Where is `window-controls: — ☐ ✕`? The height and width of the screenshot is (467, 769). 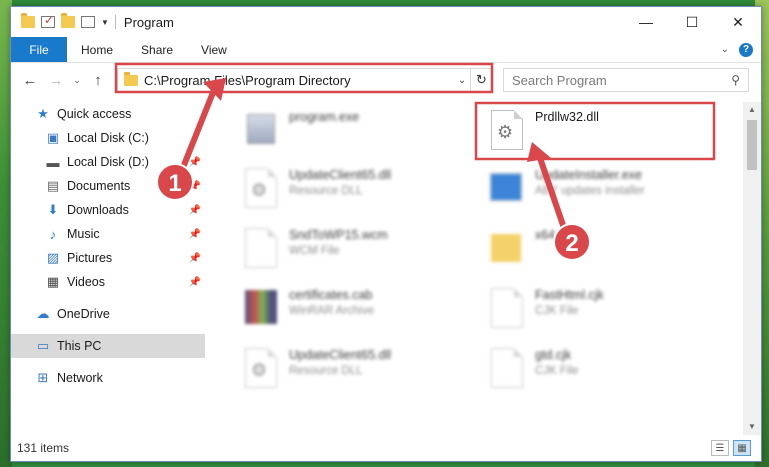
window-controls: — ☐ ✕ is located at coordinates (692, 22).